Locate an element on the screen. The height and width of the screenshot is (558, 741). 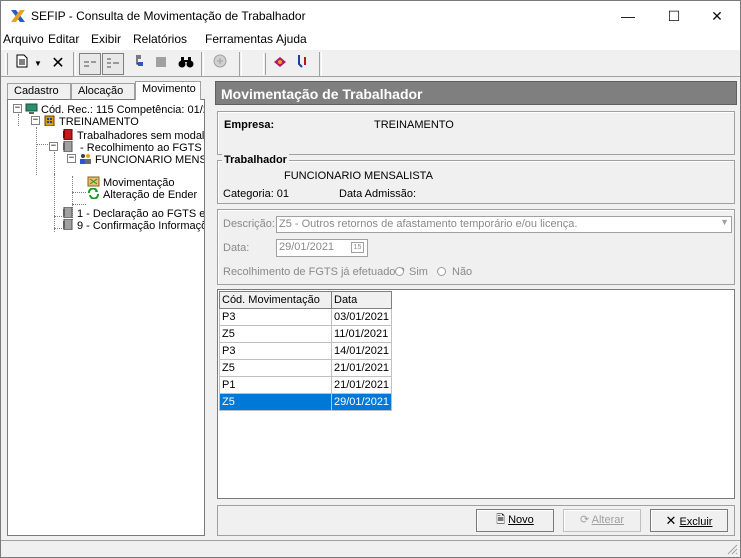
tree-node-label: 9 - Confirmação Informaçõe is located at coordinates (141, 226).